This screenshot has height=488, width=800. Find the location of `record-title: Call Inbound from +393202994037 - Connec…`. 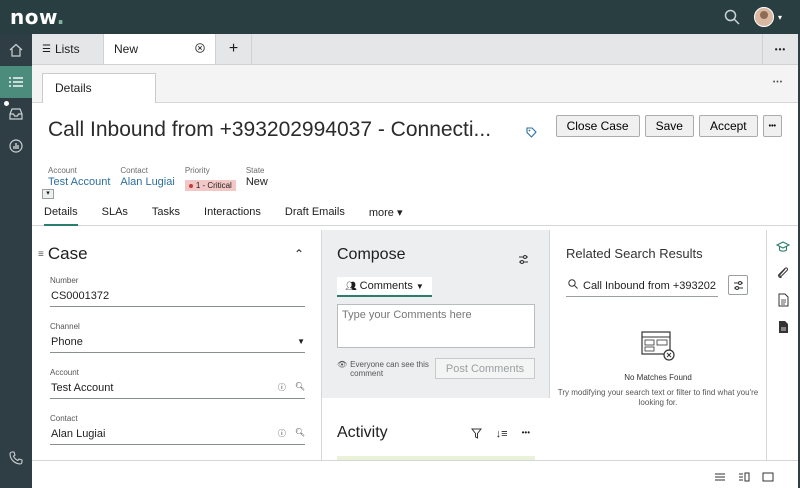

record-title: Call Inbound from +393202994037 - Connec… is located at coordinates (270, 129).